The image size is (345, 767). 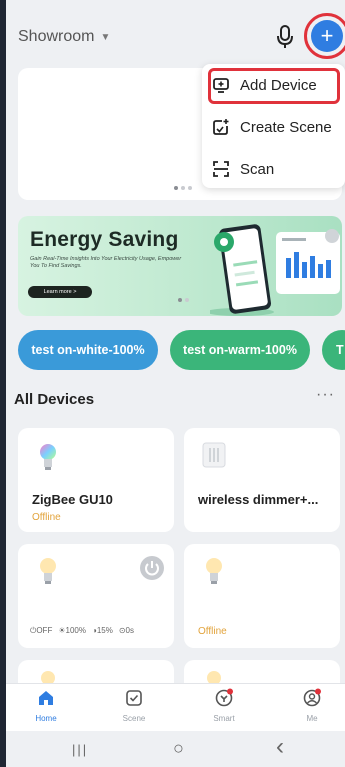 I want to click on nav-label: Home, so click(x=46, y=718).